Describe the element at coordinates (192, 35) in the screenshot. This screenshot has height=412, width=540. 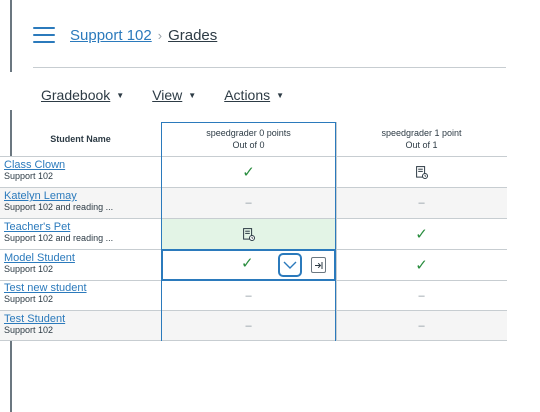
I see `breadcrumb-current-page: Grades` at that location.